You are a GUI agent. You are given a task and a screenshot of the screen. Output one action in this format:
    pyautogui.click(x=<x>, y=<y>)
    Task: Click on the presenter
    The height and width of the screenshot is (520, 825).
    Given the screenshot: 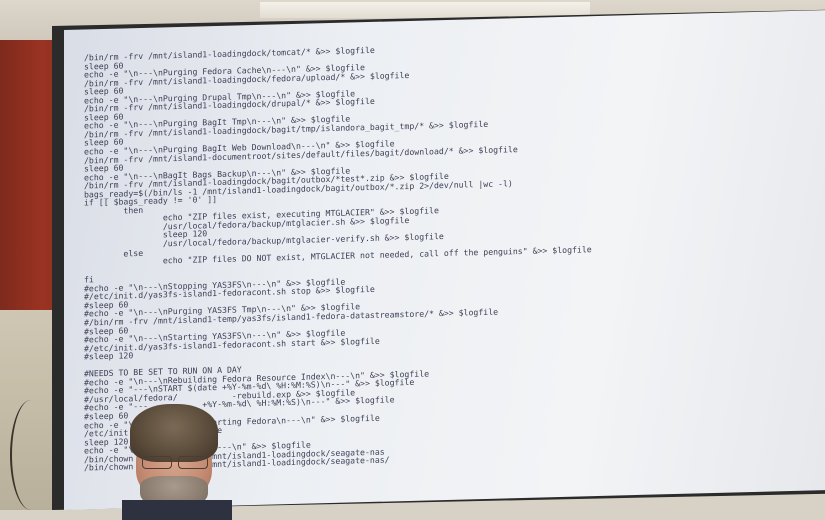 What is the action you would take?
    pyautogui.click(x=177, y=462)
    